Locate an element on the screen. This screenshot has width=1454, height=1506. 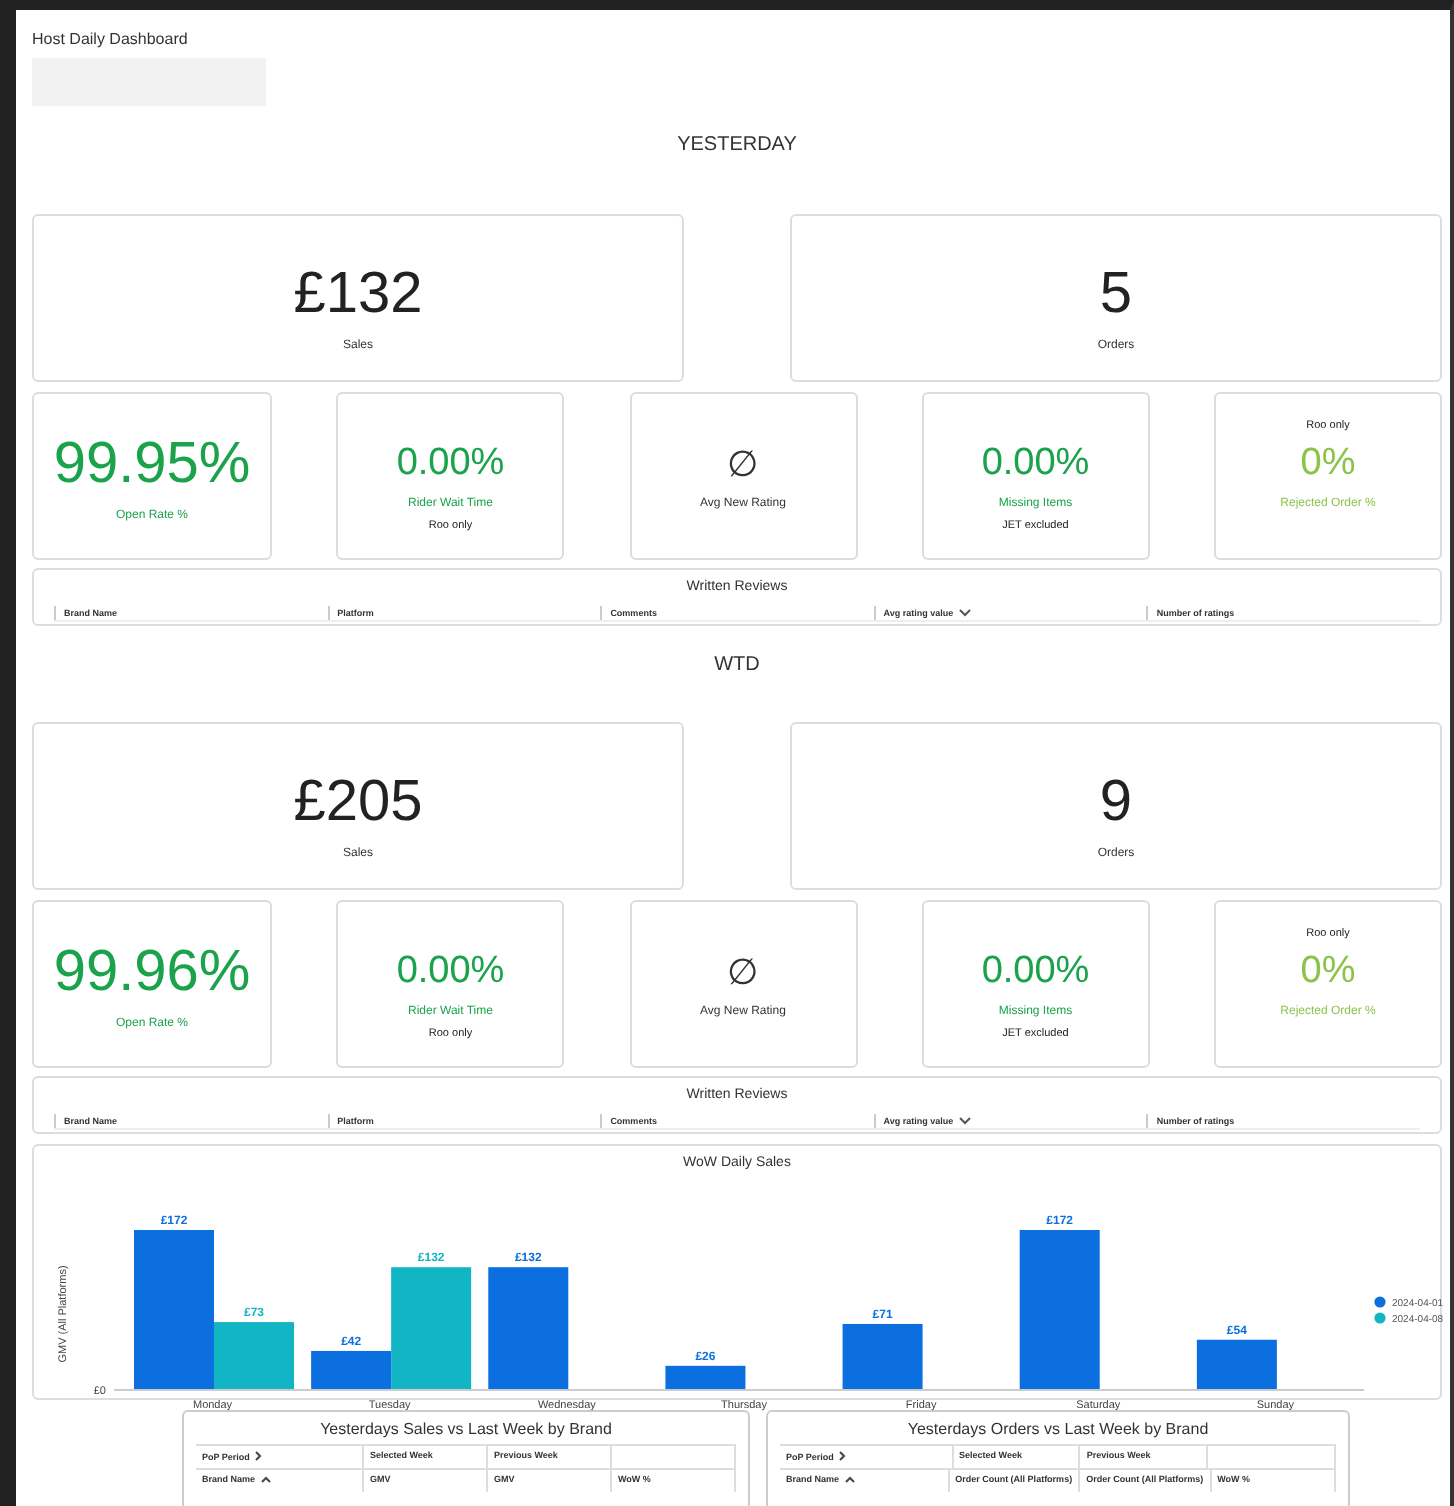
kpi-value: 5 is located at coordinates (1116, 294).